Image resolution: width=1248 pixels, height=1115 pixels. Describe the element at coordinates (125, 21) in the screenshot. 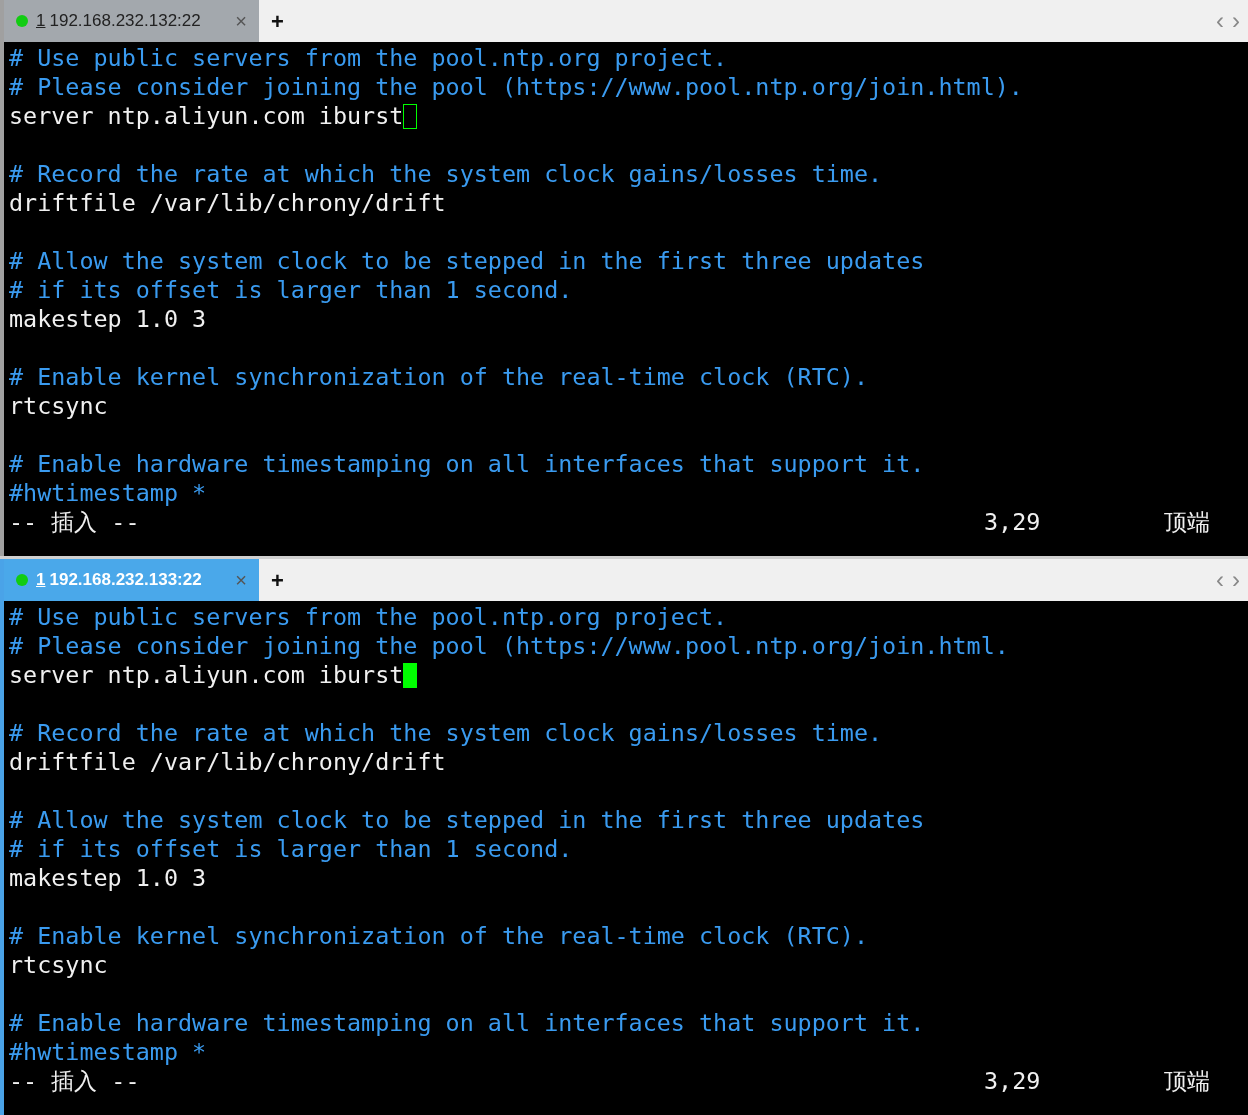

I see `tab-title: 192.168.232.132:22` at that location.